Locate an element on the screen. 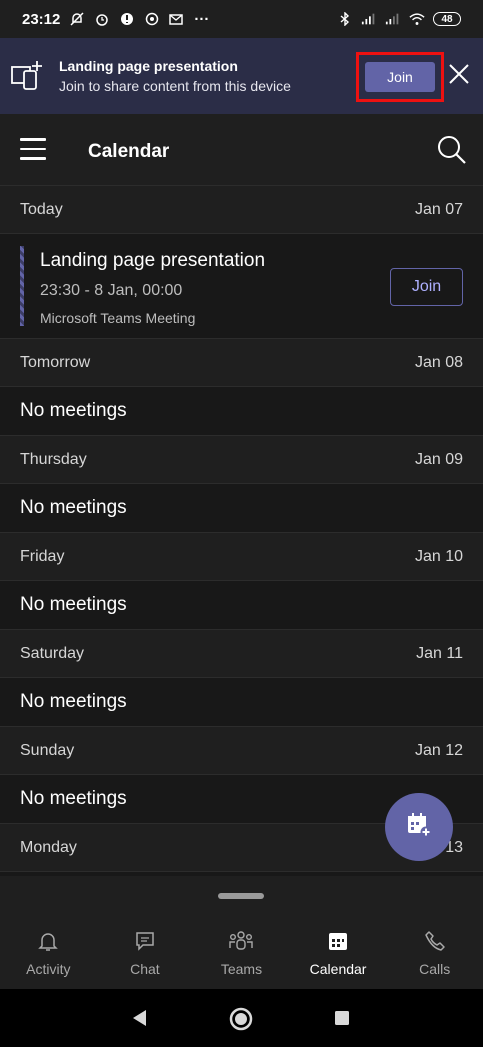 The height and width of the screenshot is (1047, 483). shield-icon is located at coordinates (127, 19).